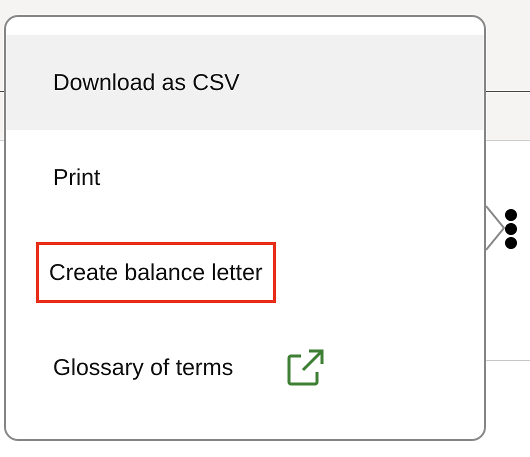 This screenshot has height=457, width=530. I want to click on external-link-icon, so click(305, 368).